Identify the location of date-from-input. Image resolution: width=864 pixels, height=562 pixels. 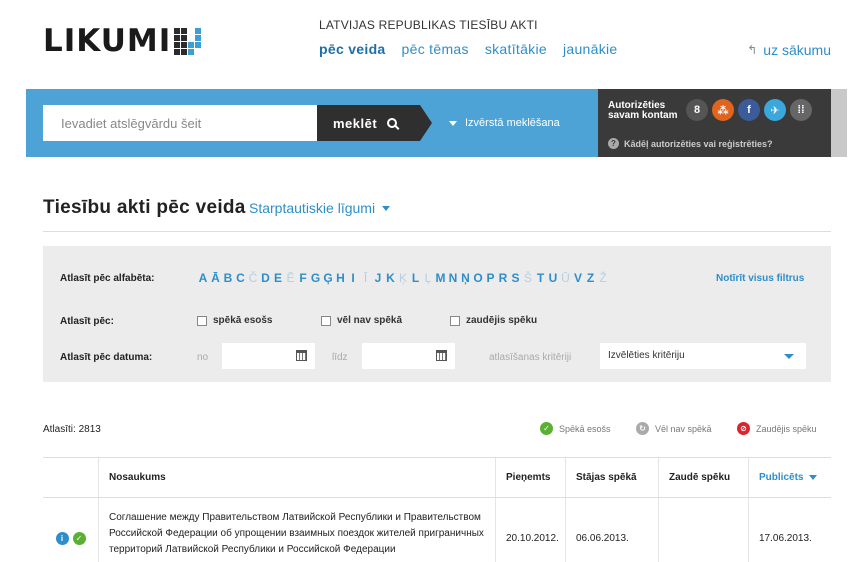
(268, 356).